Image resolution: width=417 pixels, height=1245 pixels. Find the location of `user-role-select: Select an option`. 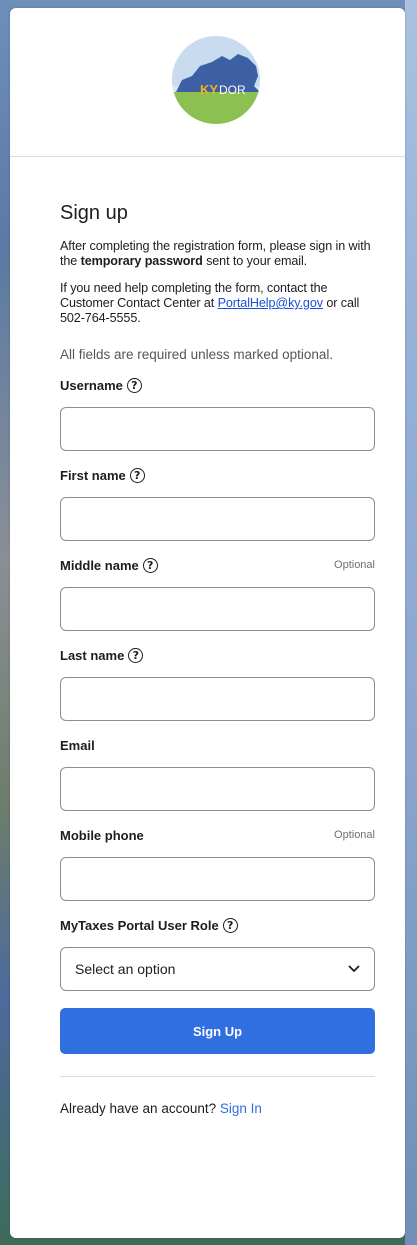

user-role-select: Select an option is located at coordinates (217, 969).